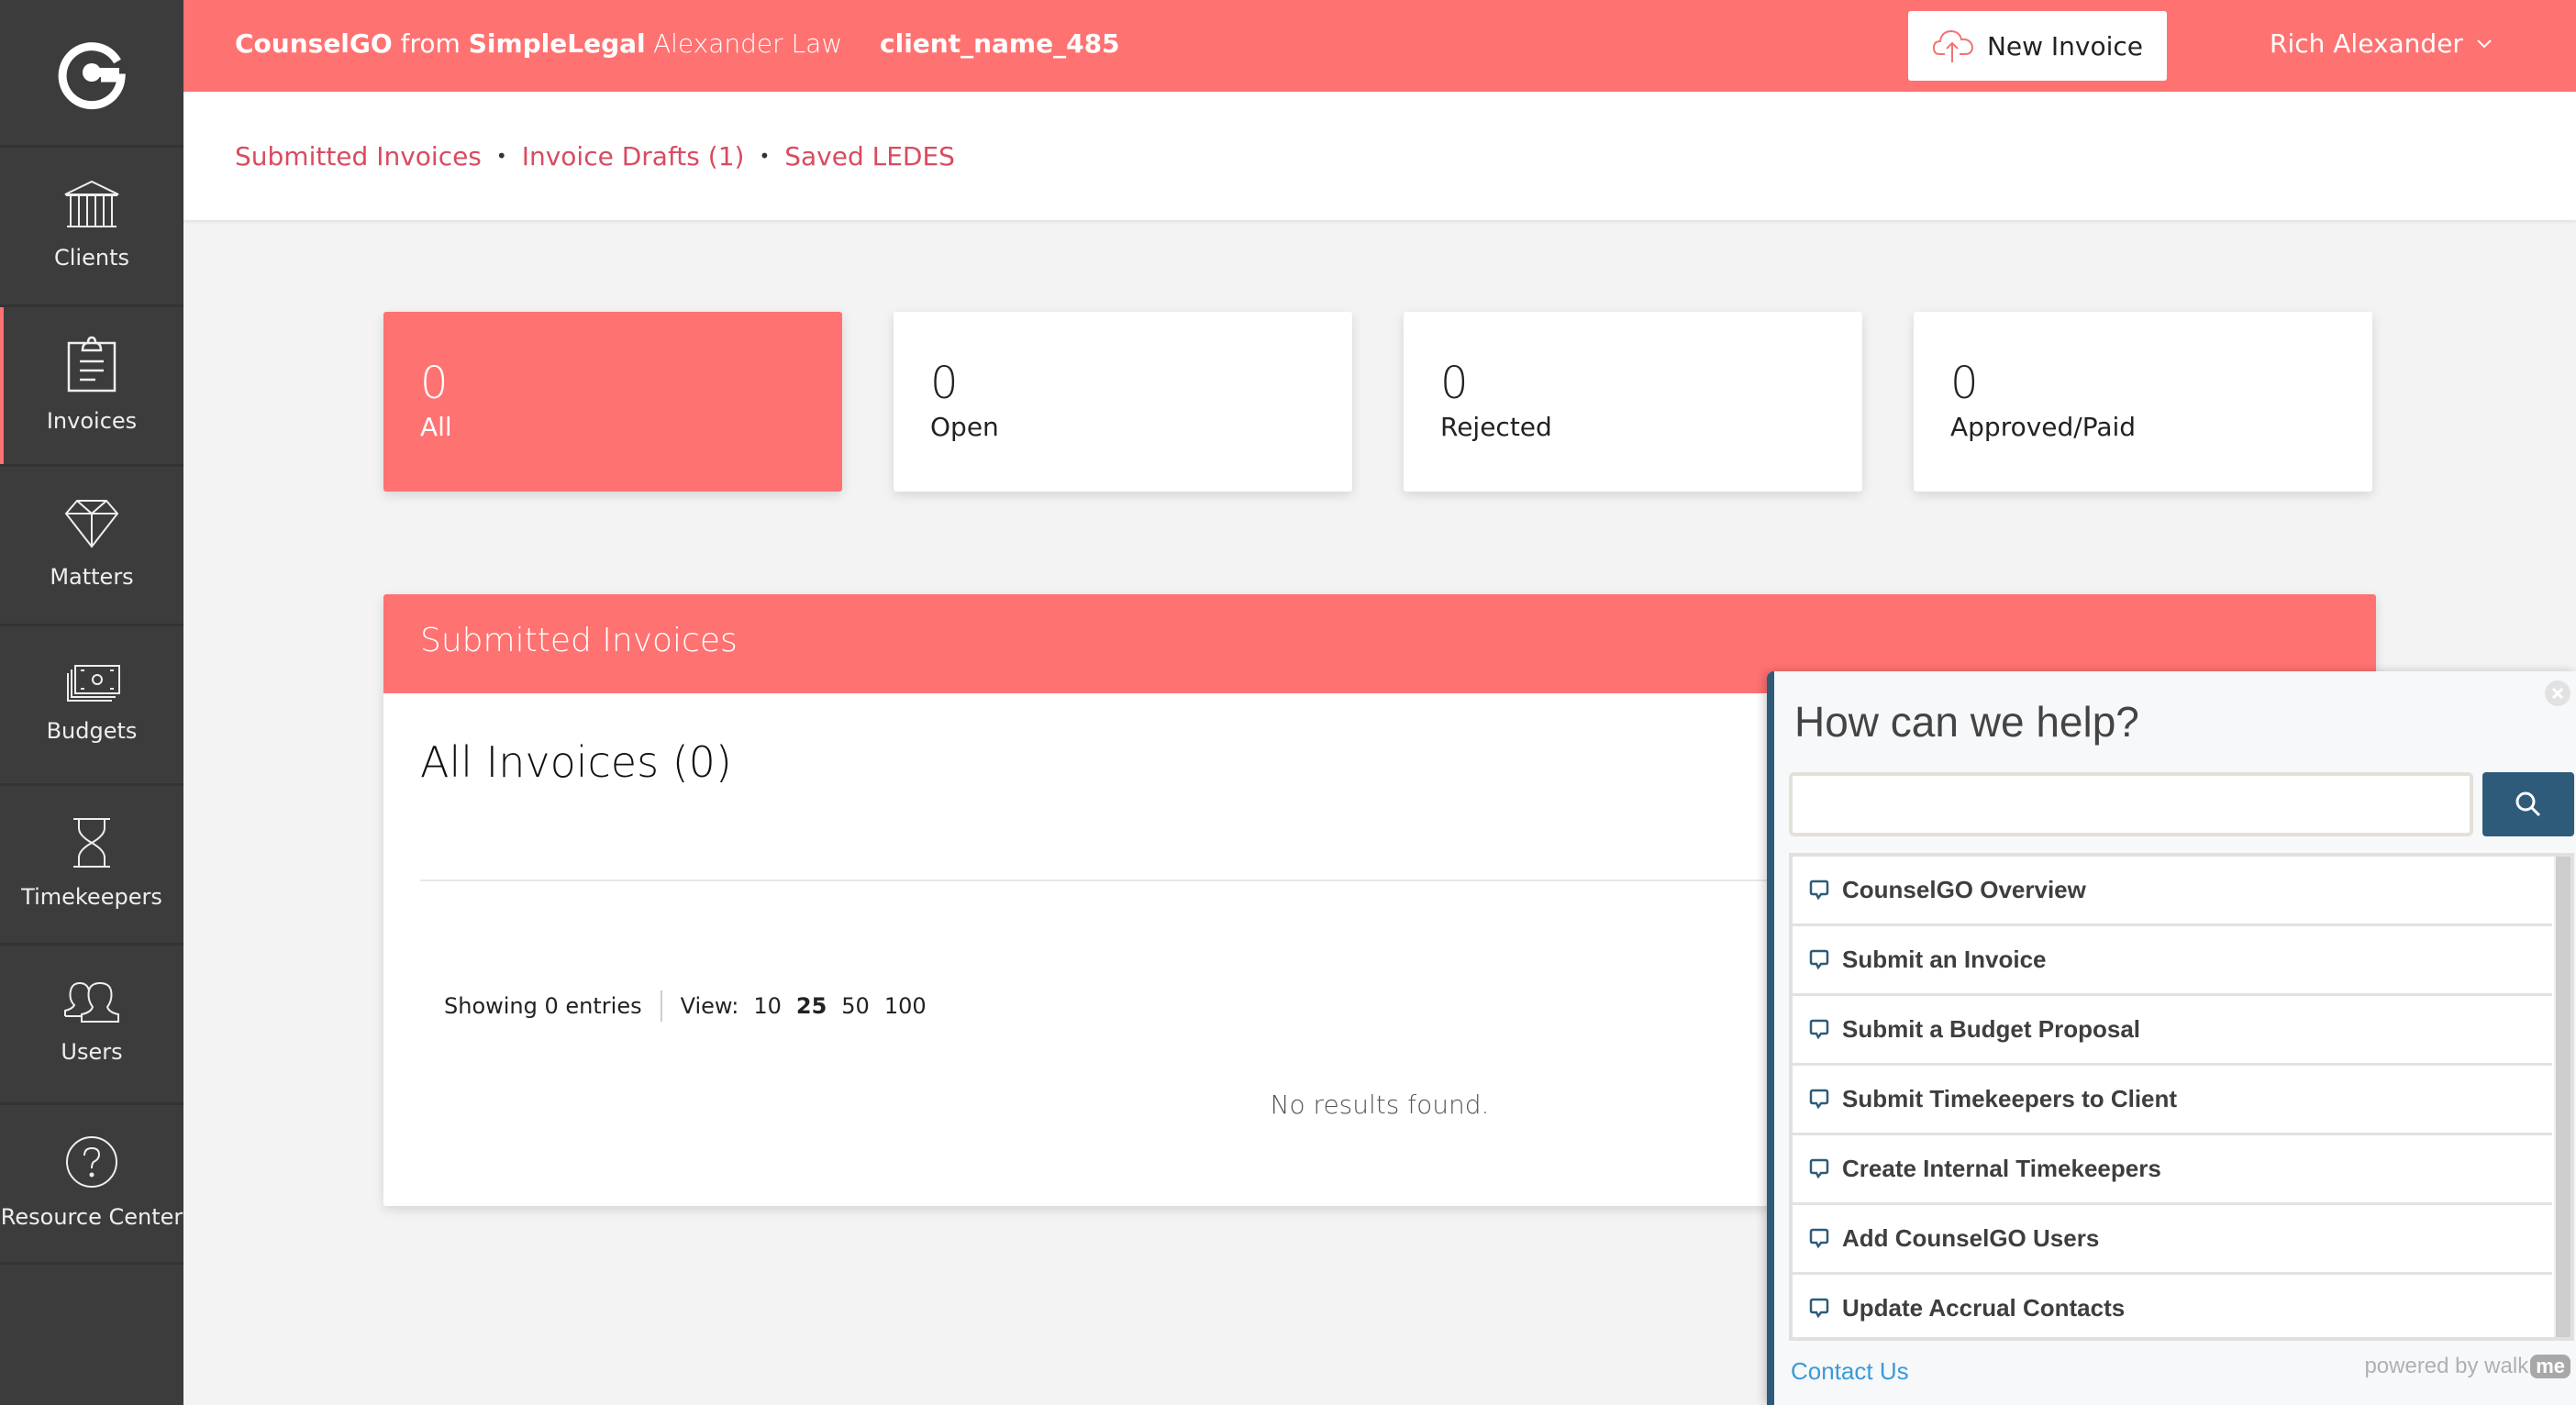 This screenshot has width=2576, height=1405. I want to click on sidebar-item-label: Budgets, so click(92, 730).